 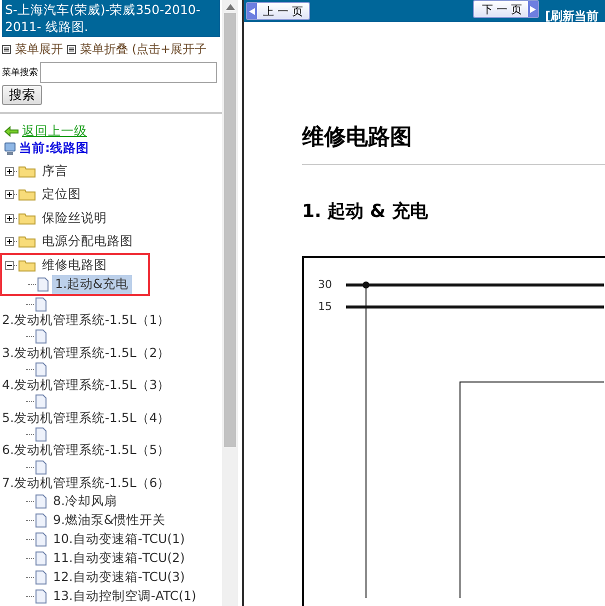 I want to click on tree-item: 11.自动变速箱-TCU(2), so click(x=119, y=558).